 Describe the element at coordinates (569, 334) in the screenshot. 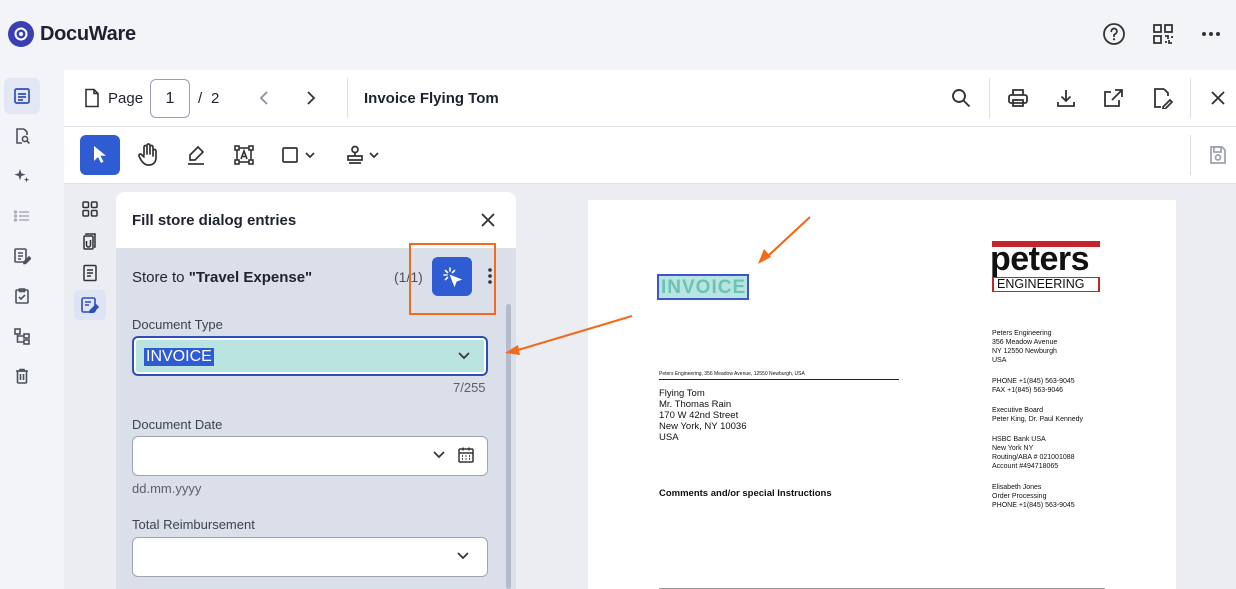

I see `arrow-to-document-type-field` at that location.